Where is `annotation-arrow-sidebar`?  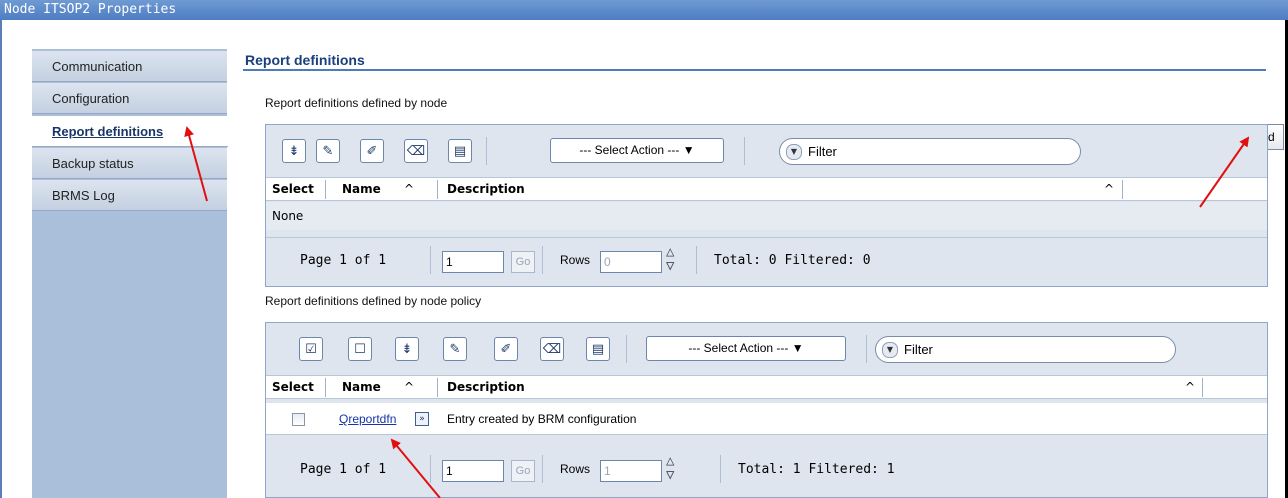 annotation-arrow-sidebar is located at coordinates (196, 164).